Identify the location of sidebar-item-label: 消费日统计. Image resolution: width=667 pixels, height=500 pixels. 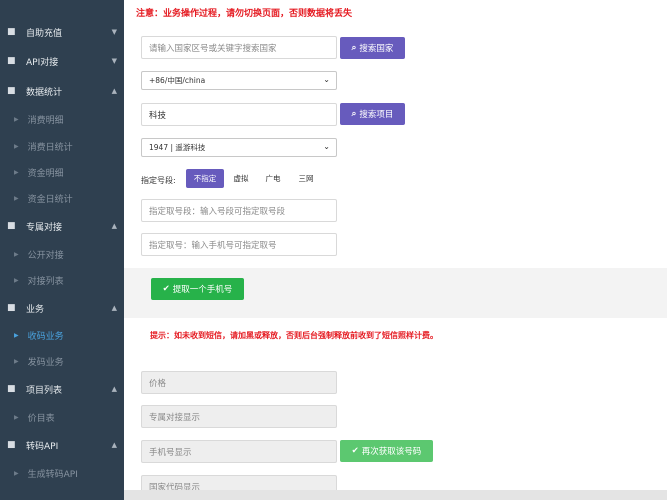
(50, 147).